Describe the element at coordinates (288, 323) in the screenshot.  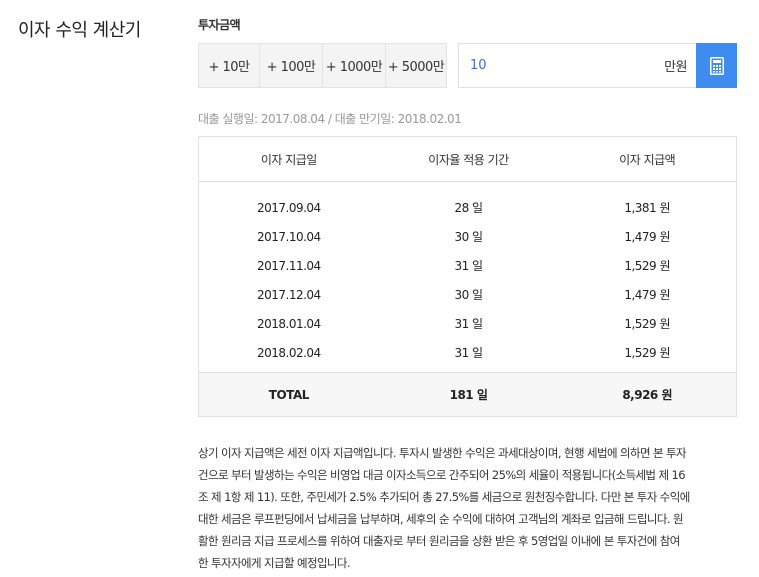
I see `payment-date: 2018.01.04` at that location.